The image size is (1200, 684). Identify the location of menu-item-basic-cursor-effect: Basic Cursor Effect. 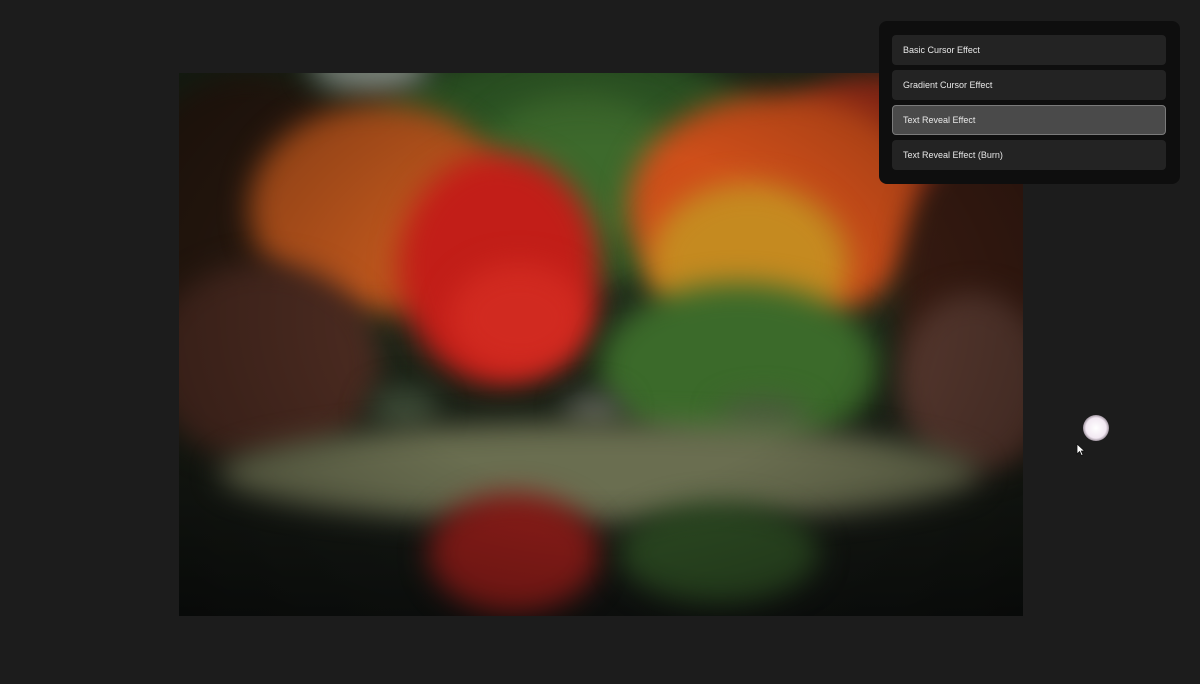
(1029, 50).